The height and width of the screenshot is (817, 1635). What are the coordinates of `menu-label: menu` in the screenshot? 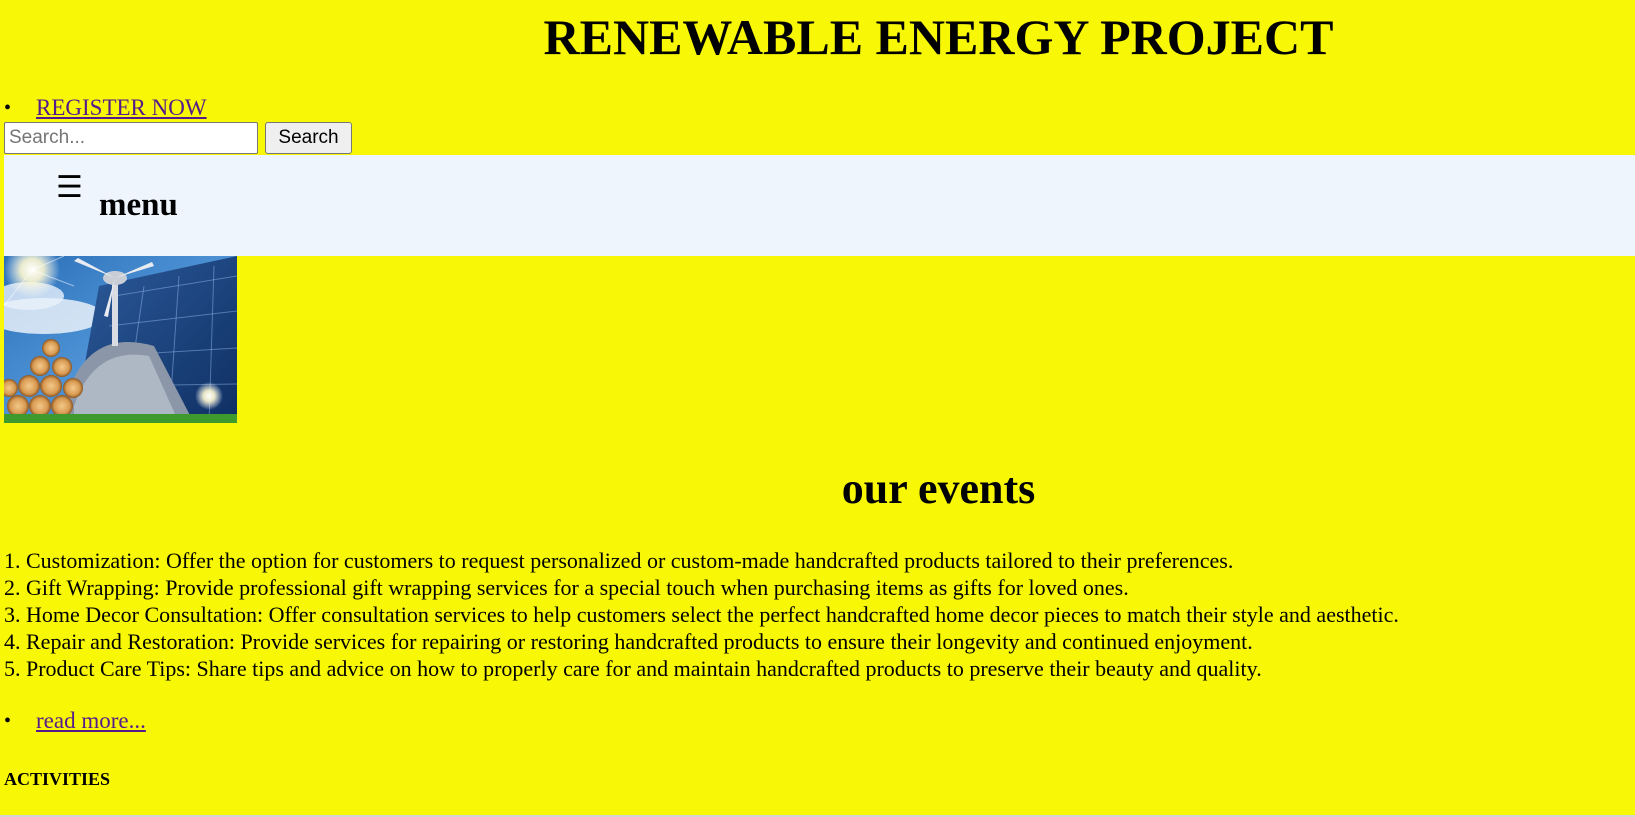 It's located at (138, 205).